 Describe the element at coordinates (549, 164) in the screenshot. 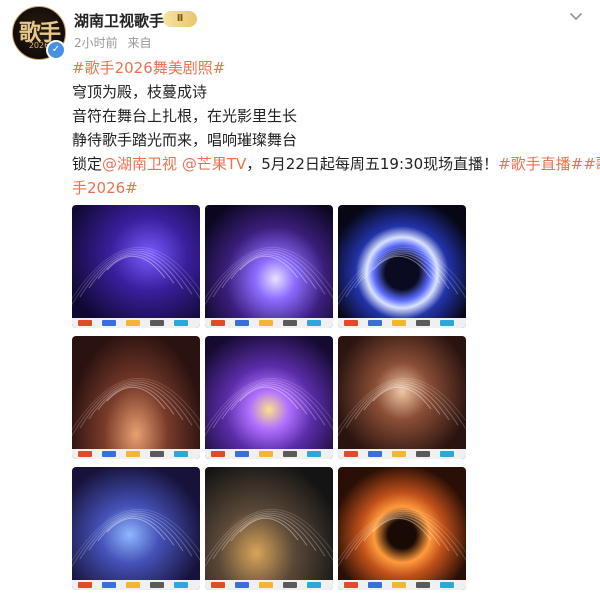

I see `hashtag-link: #歌手直播##歌` at that location.